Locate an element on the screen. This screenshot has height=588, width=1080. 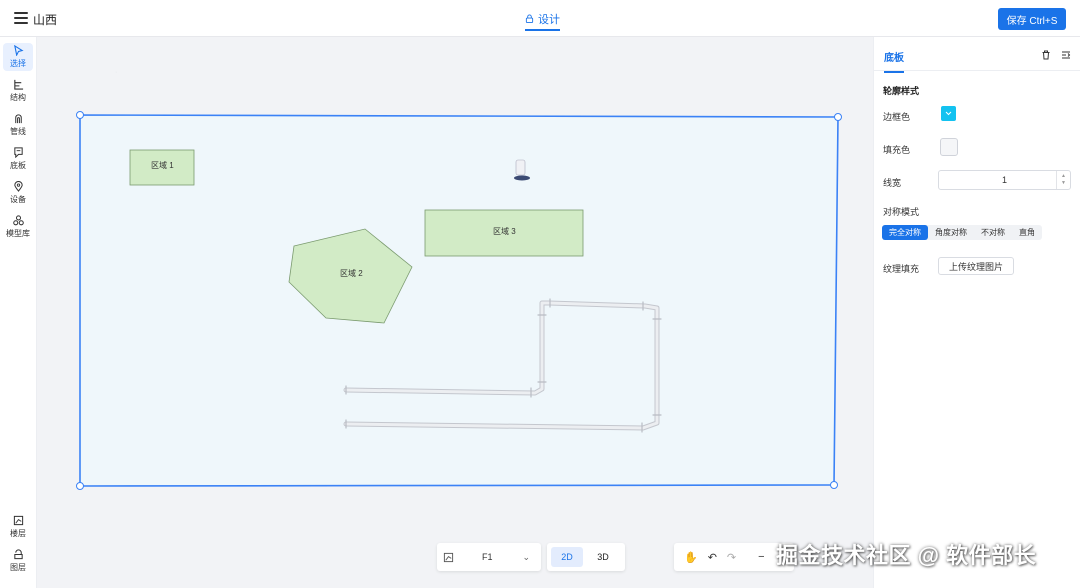
collapse-panel-icon is located at coordinates (1066, 55).